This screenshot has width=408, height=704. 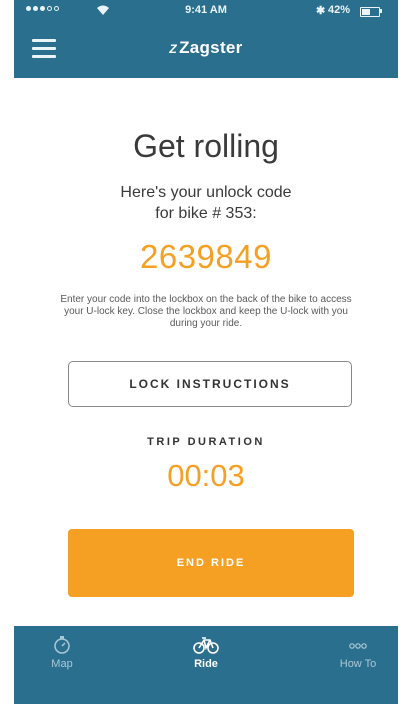 I want to click on tab-how-to: How To, so click(x=358, y=652).